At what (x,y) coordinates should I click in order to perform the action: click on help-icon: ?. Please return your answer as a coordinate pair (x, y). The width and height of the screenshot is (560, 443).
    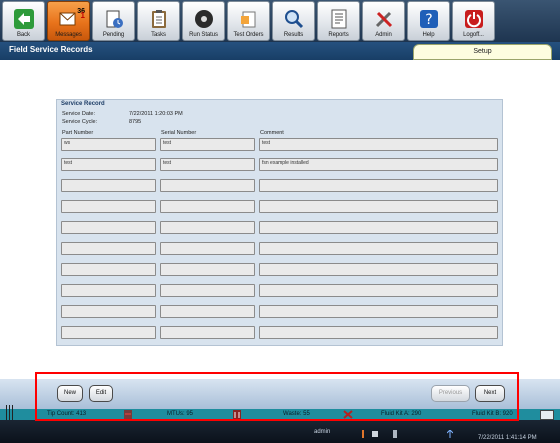
    Looking at the image, I should click on (429, 19).